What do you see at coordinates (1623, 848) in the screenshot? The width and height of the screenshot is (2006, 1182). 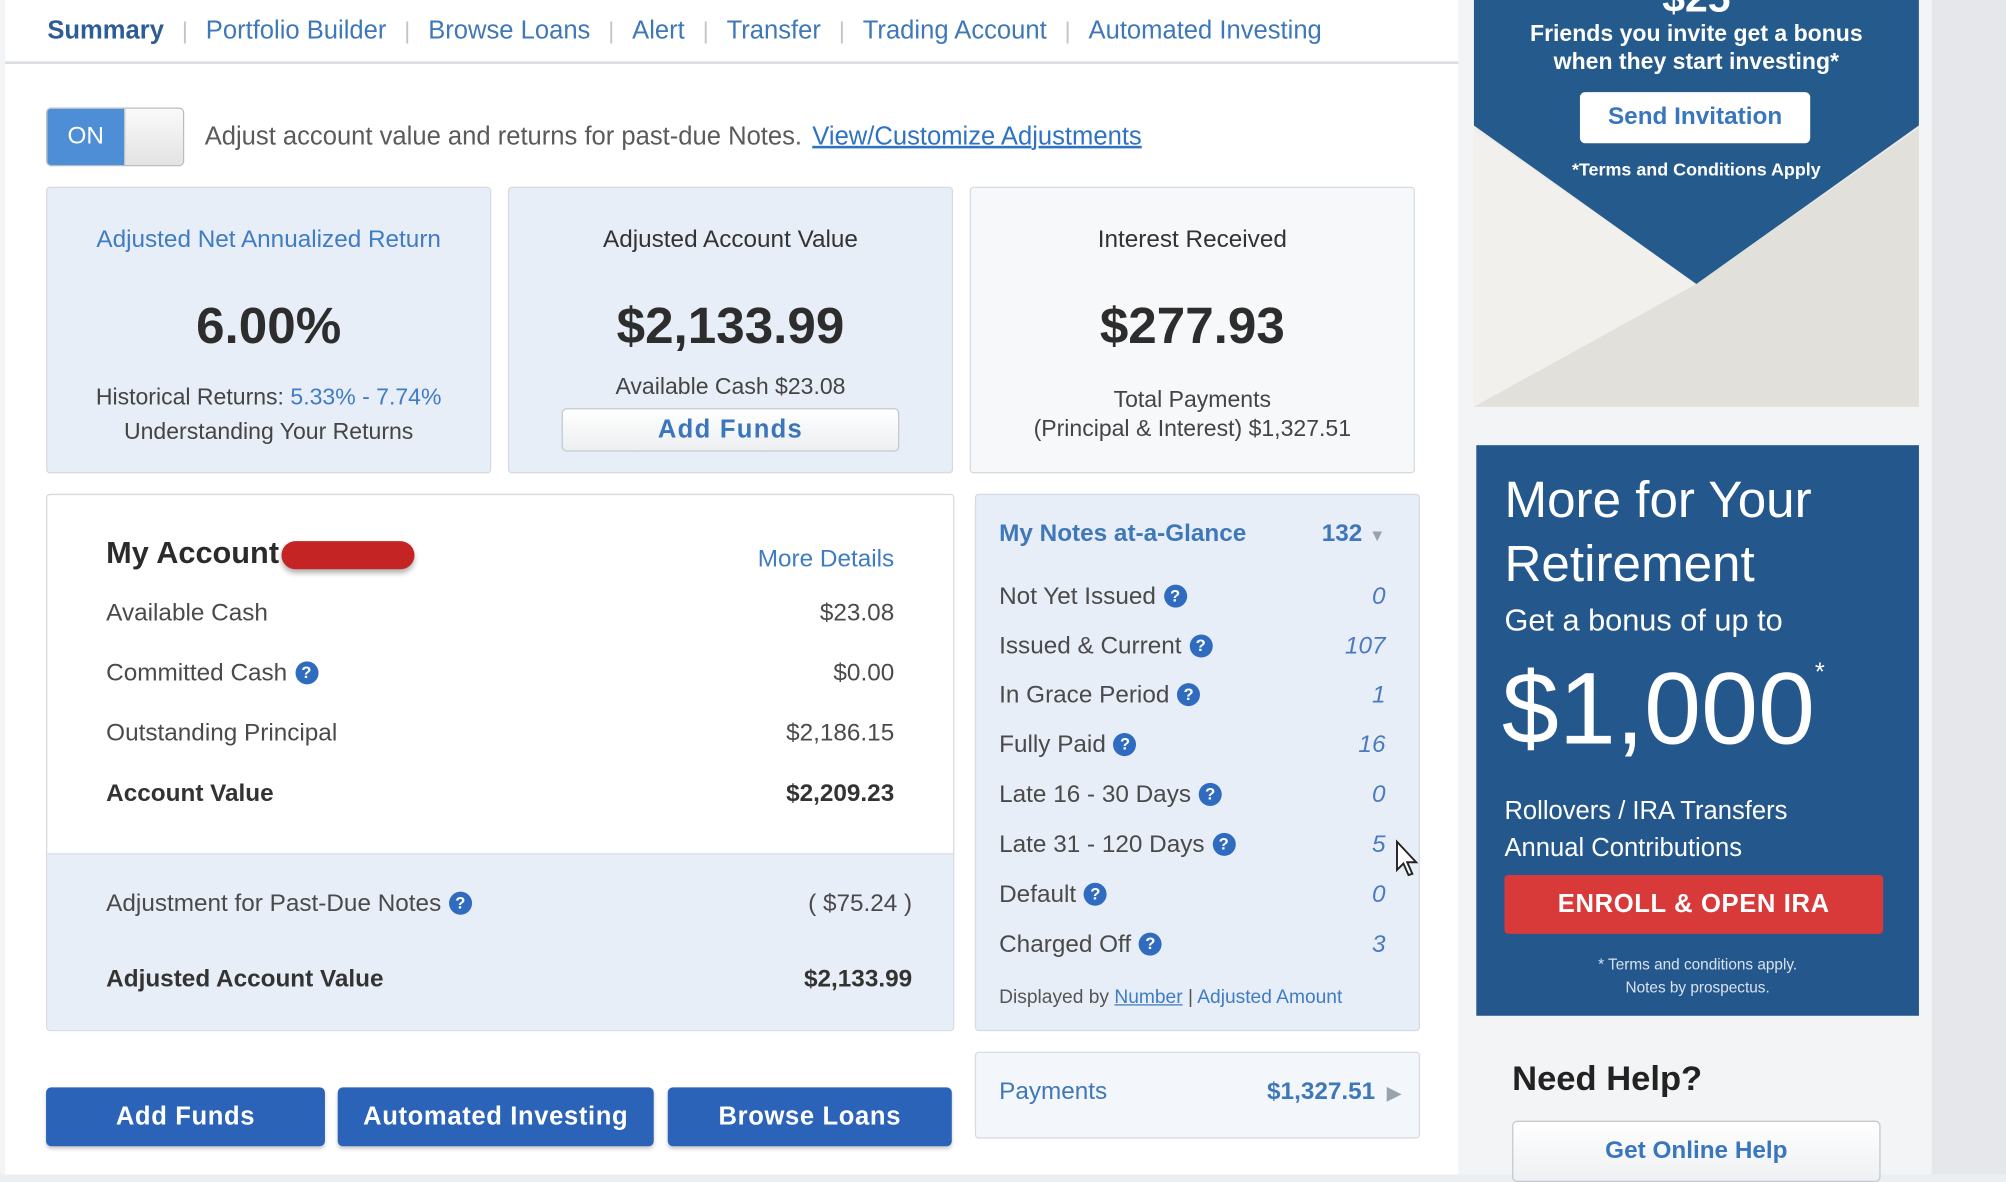 I see `ira-contributions: Annual Contributions` at bounding box center [1623, 848].